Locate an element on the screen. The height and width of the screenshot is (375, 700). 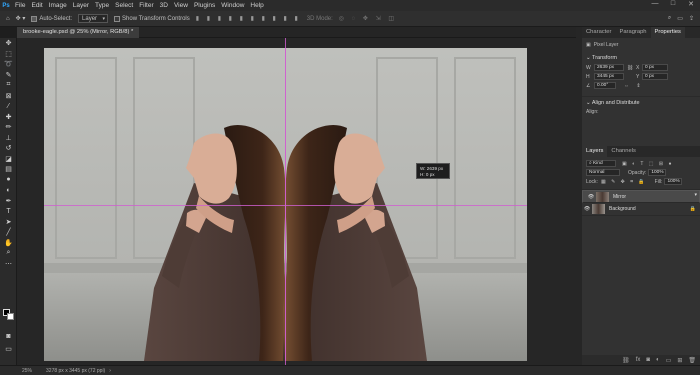
layers-footer: ⛓ fx ◙ ◐ ▭ ⊞ 🗑 is located at coordinates (641, 360).